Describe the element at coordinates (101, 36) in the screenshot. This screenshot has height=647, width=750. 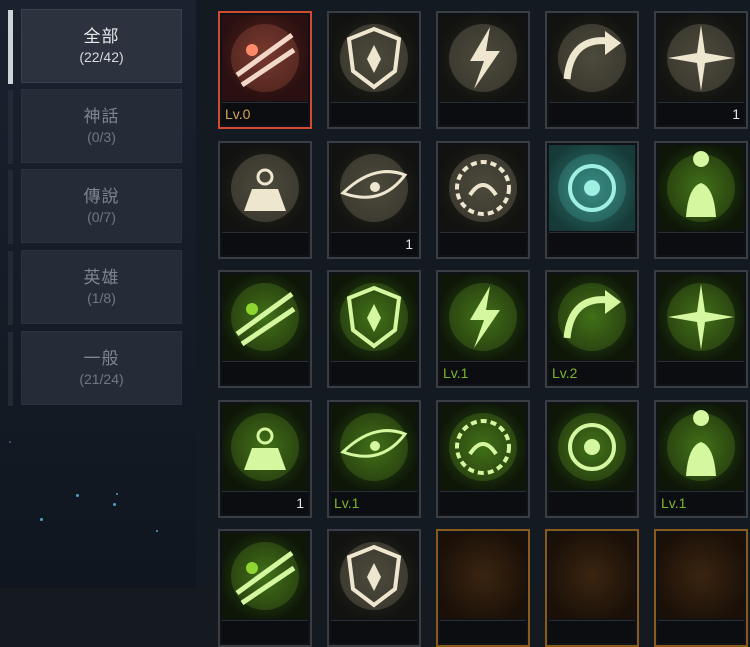
I see `tab-label: 全部` at that location.